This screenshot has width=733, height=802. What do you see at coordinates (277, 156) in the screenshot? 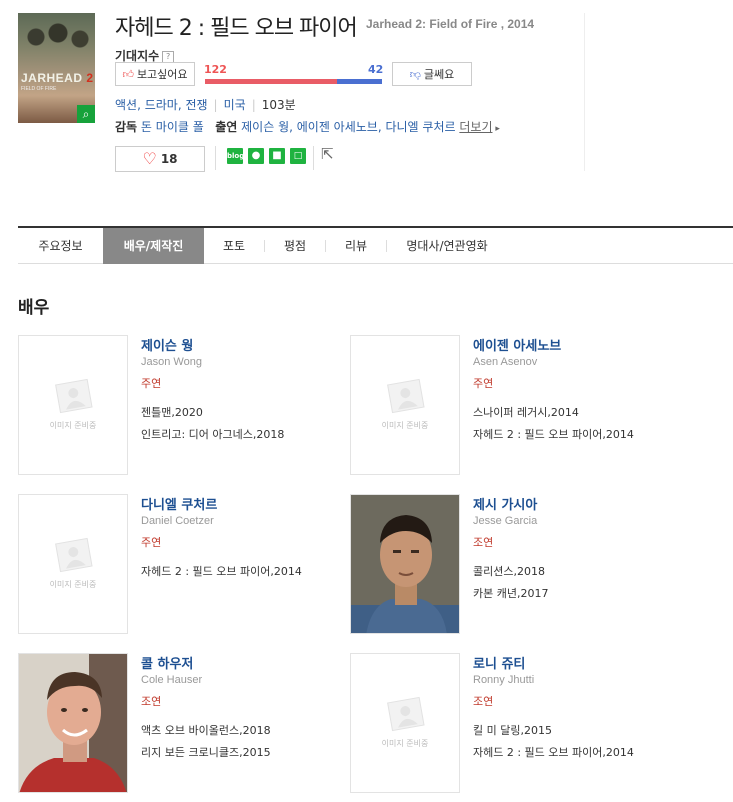
I see `kakao-share-icon: ■` at bounding box center [277, 156].